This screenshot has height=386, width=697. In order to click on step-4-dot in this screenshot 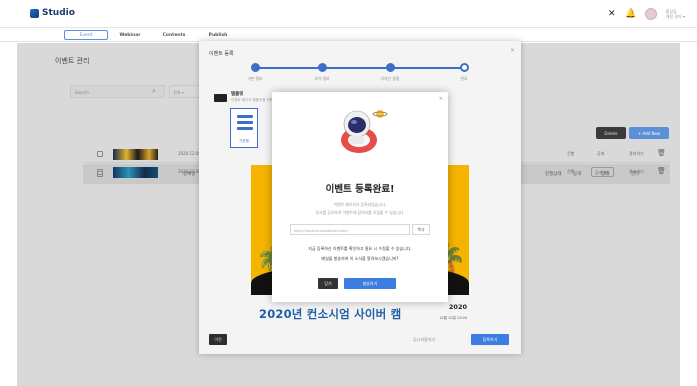, I will do `click(464, 67)`.